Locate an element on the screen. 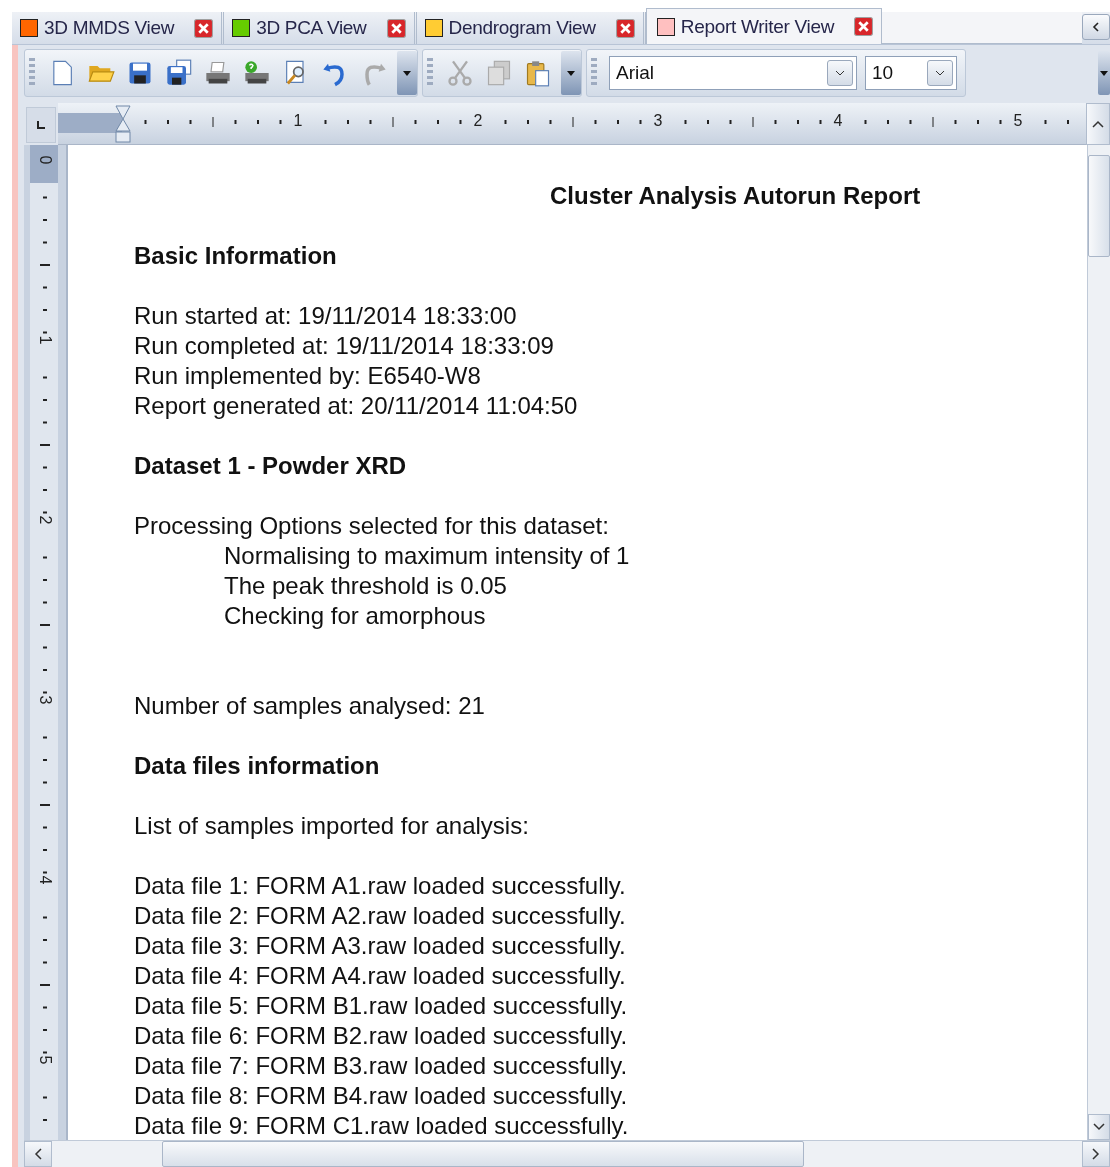 The width and height of the screenshot is (1110, 1167). ruler-margin is located at coordinates (90, 123).